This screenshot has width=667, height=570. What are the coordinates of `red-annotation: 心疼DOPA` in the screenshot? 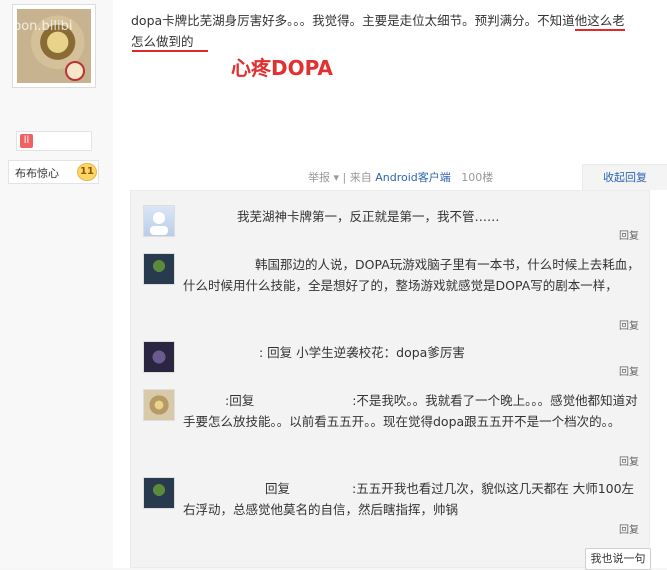 It's located at (282, 68).